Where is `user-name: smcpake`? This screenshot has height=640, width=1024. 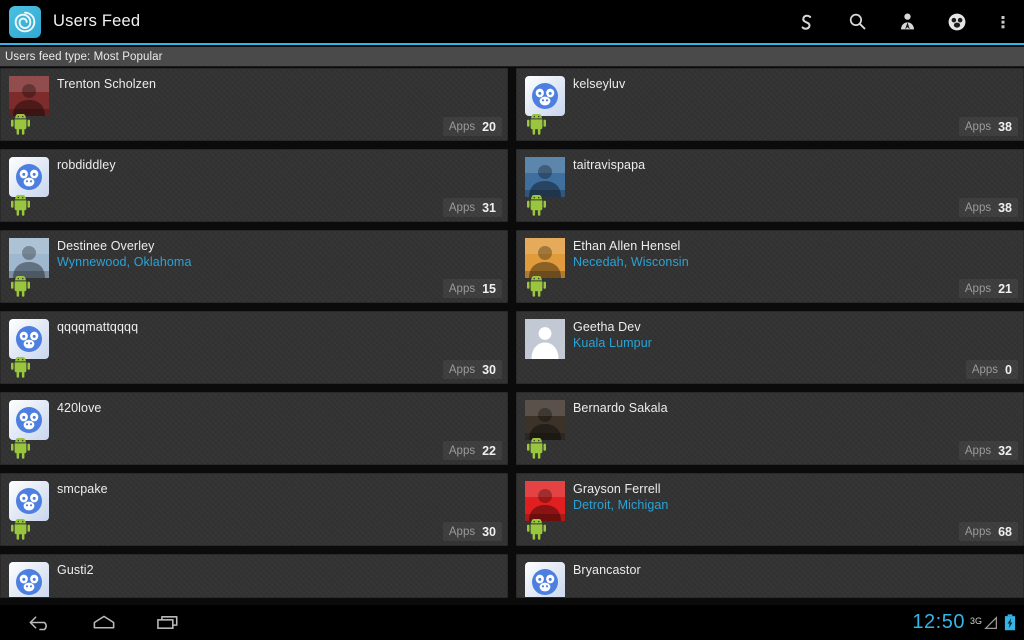
user-name: smcpake is located at coordinates (82, 489).